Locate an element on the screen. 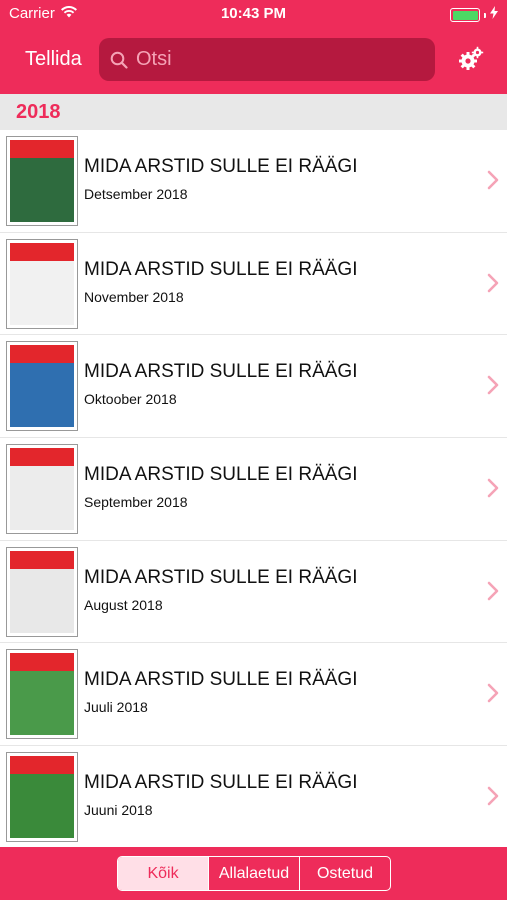 The width and height of the screenshot is (507, 900). status-battery-group is located at coordinates (474, 15).